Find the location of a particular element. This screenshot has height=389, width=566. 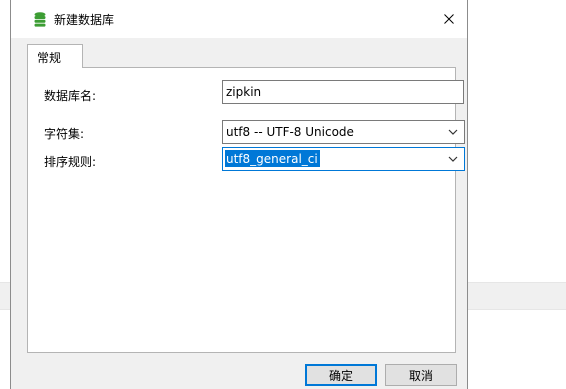

tab-general: 常规 is located at coordinates (55, 56).